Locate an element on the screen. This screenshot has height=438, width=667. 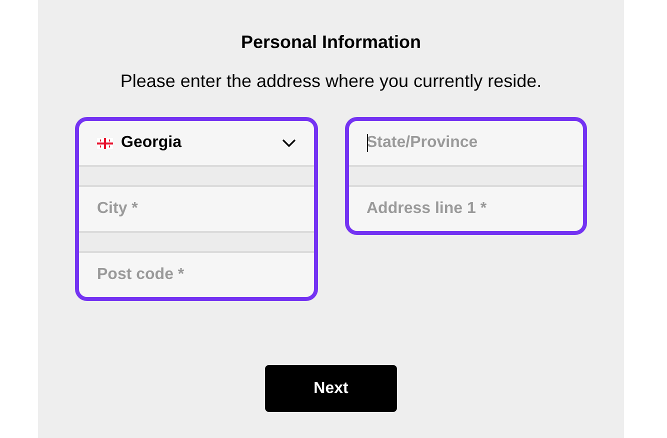
text-field: Post code * is located at coordinates (196, 275).